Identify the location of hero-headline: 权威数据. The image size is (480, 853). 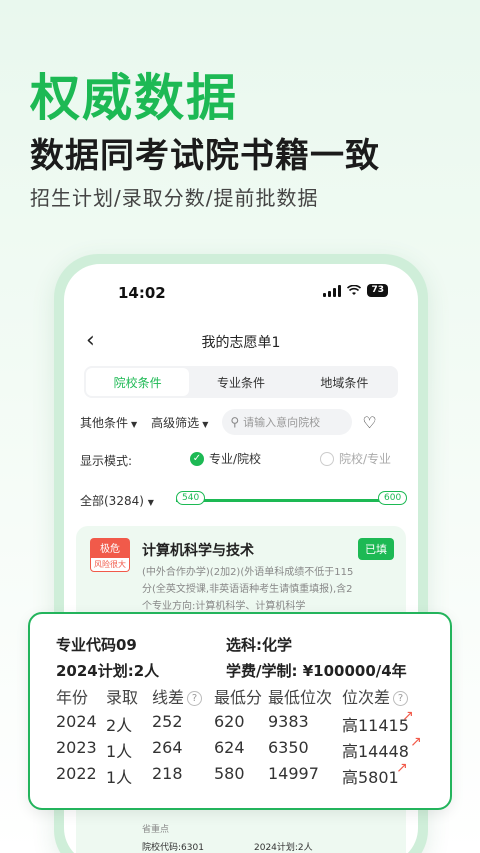
(134, 98).